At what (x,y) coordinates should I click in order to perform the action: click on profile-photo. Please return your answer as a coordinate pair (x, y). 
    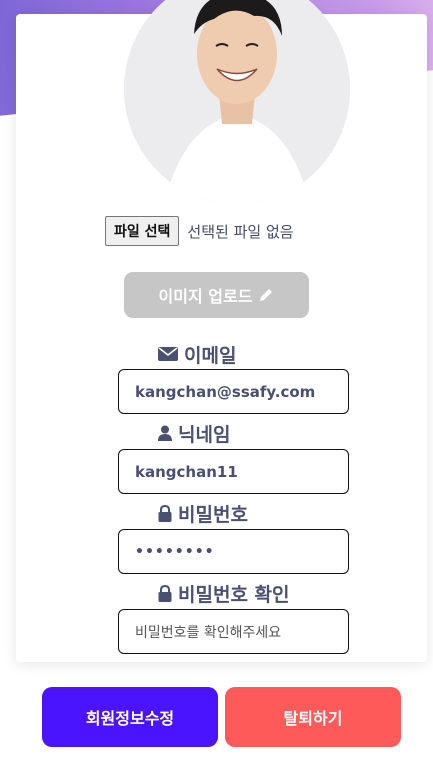
    Looking at the image, I should click on (237, 102).